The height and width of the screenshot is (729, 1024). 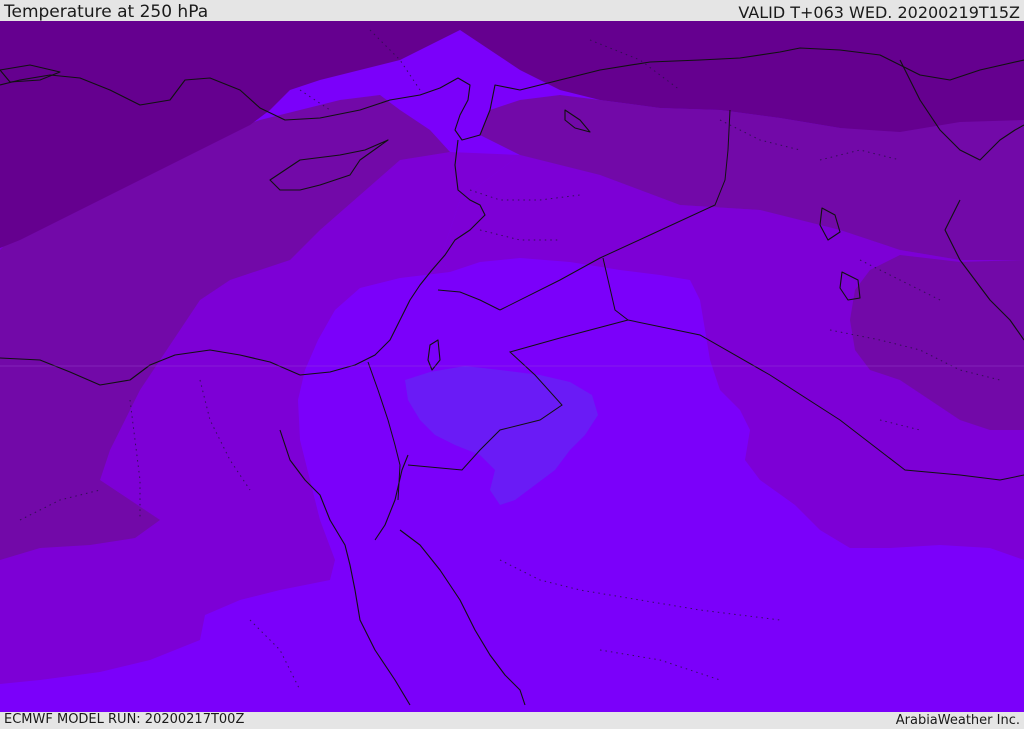 I want to click on credit-label: ArabiaWeather Inc., so click(x=957, y=720).